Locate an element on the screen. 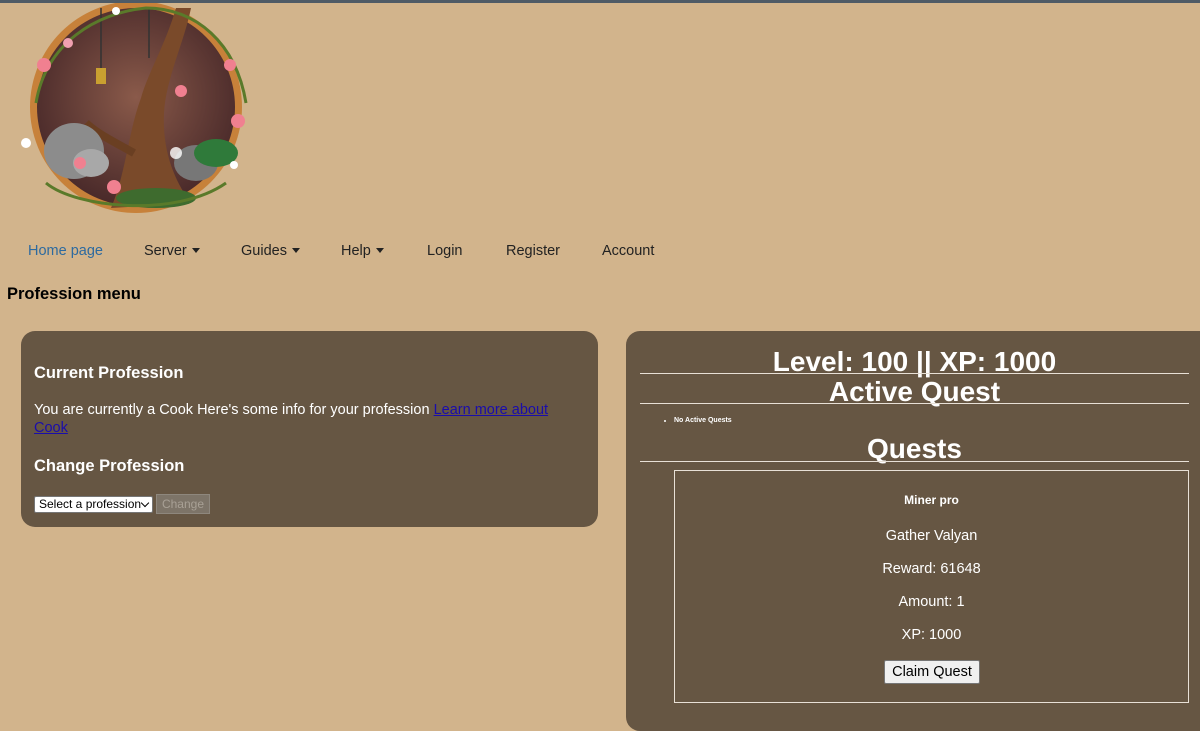 The width and height of the screenshot is (1200, 731). nav-label: Guides is located at coordinates (264, 251).